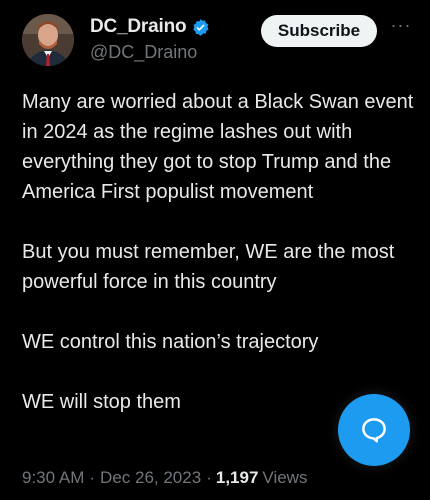 This screenshot has width=430, height=500. I want to click on tweet-meta: 9:30 AM · Dec 26, 2023 · 1,197 Views, so click(164, 478).